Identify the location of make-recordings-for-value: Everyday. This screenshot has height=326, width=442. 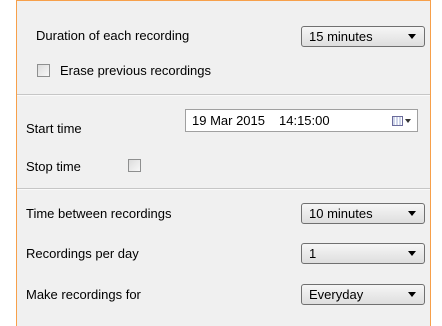
(336, 294).